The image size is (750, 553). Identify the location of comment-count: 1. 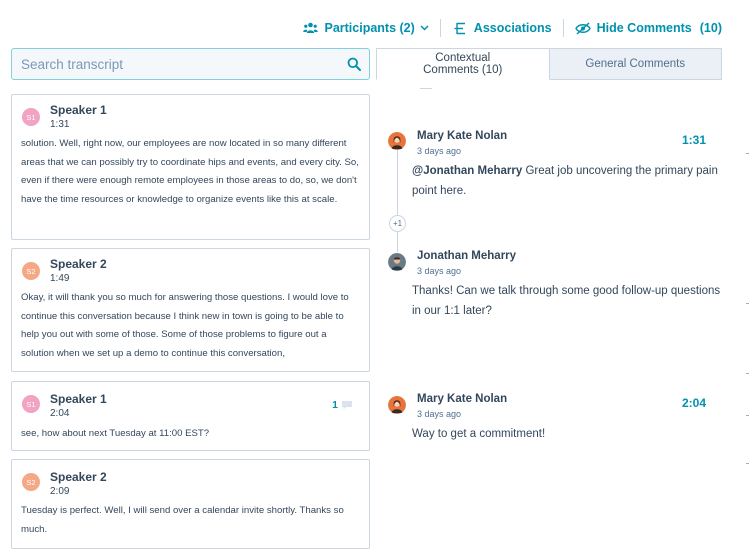
(335, 405).